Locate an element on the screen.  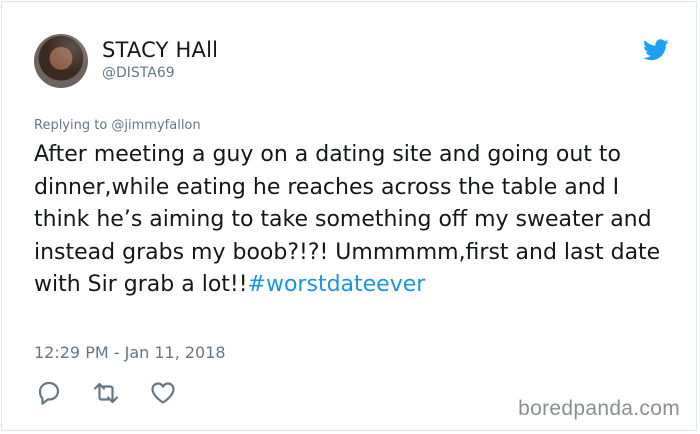
replying-to: Replying to @jimmyfallon is located at coordinates (117, 125).